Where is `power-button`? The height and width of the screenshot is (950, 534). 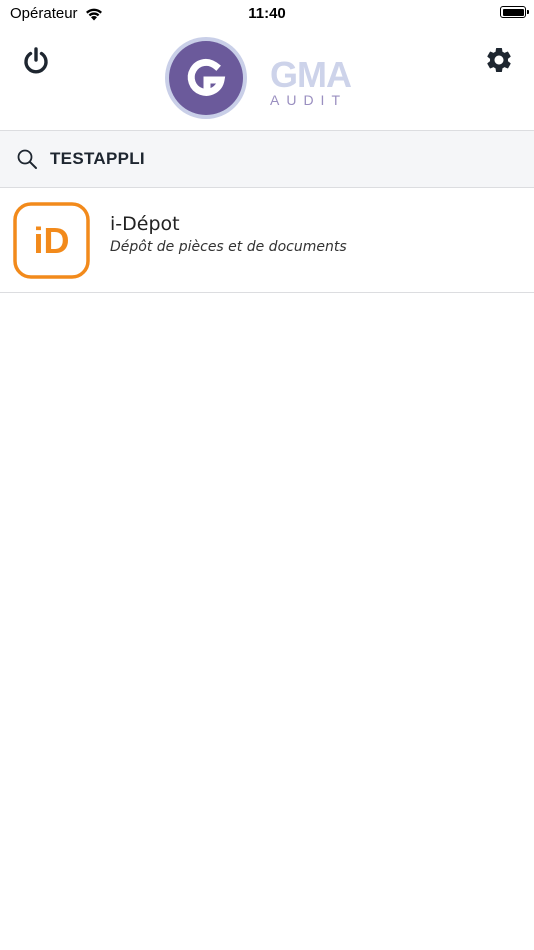 power-button is located at coordinates (36, 61).